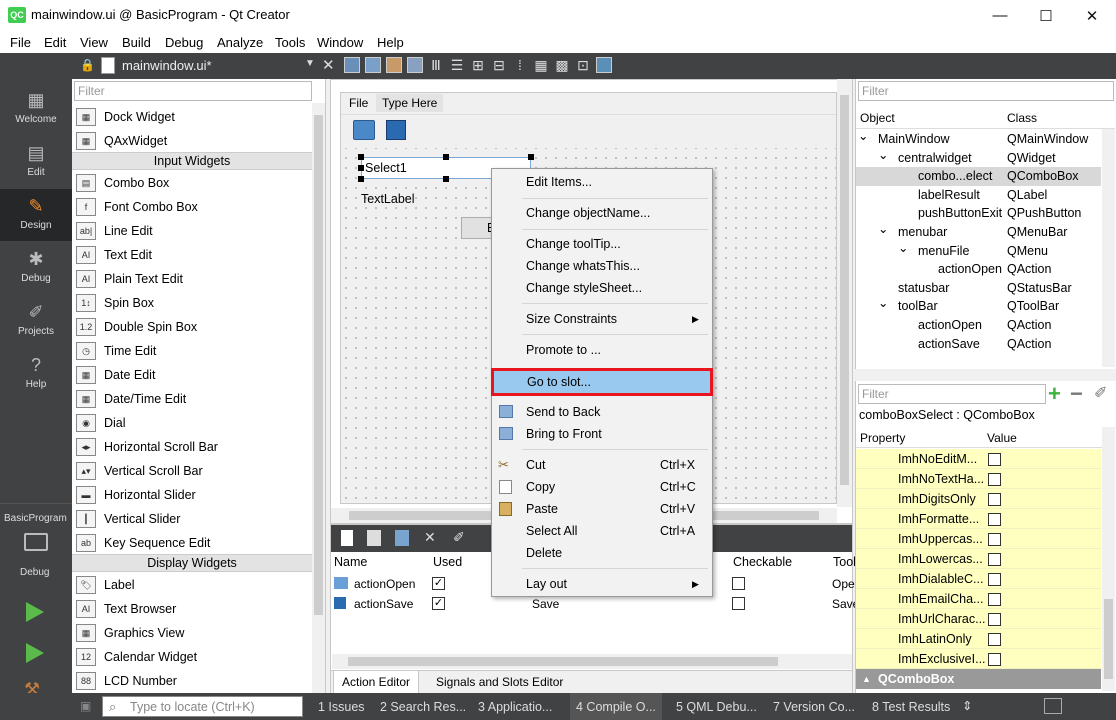 This screenshot has width=1116, height=720. I want to click on widget-box-scrollbar, so click(318, 398).